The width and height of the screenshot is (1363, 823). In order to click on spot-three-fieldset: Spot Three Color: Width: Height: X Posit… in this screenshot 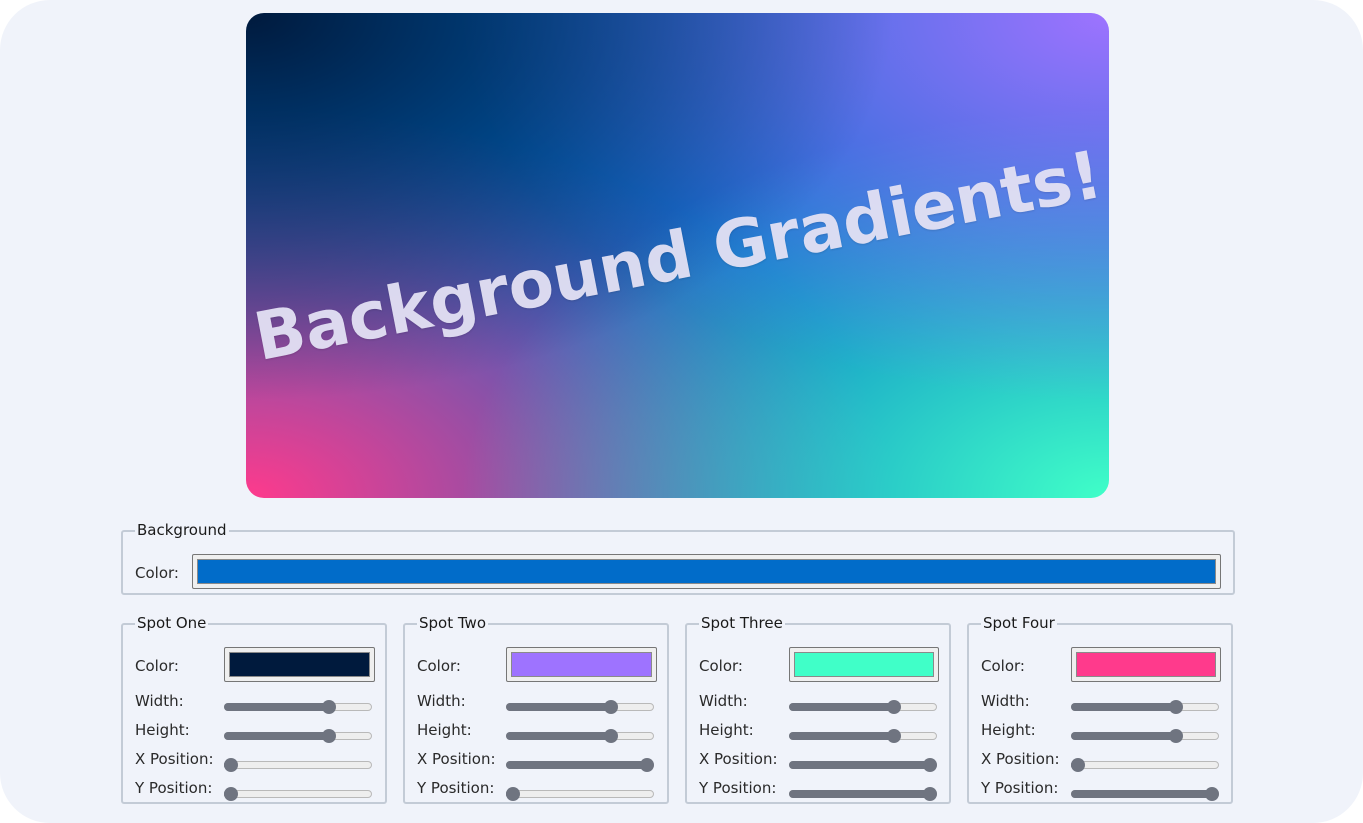, I will do `click(818, 710)`.